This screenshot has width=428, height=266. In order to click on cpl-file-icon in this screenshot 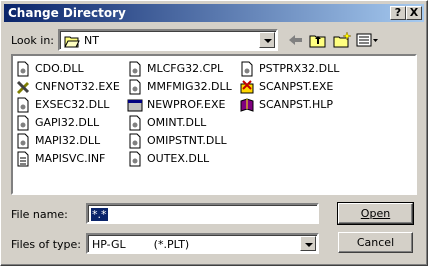, I will do `click(135, 69)`.